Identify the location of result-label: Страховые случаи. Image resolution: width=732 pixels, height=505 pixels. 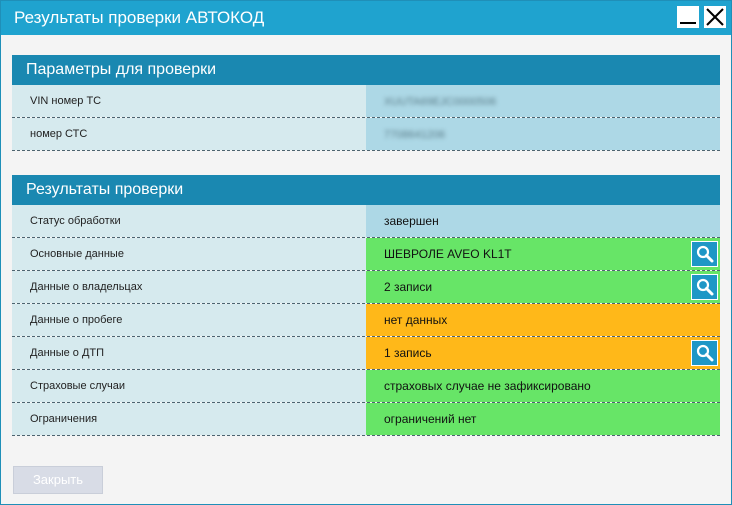
(189, 386).